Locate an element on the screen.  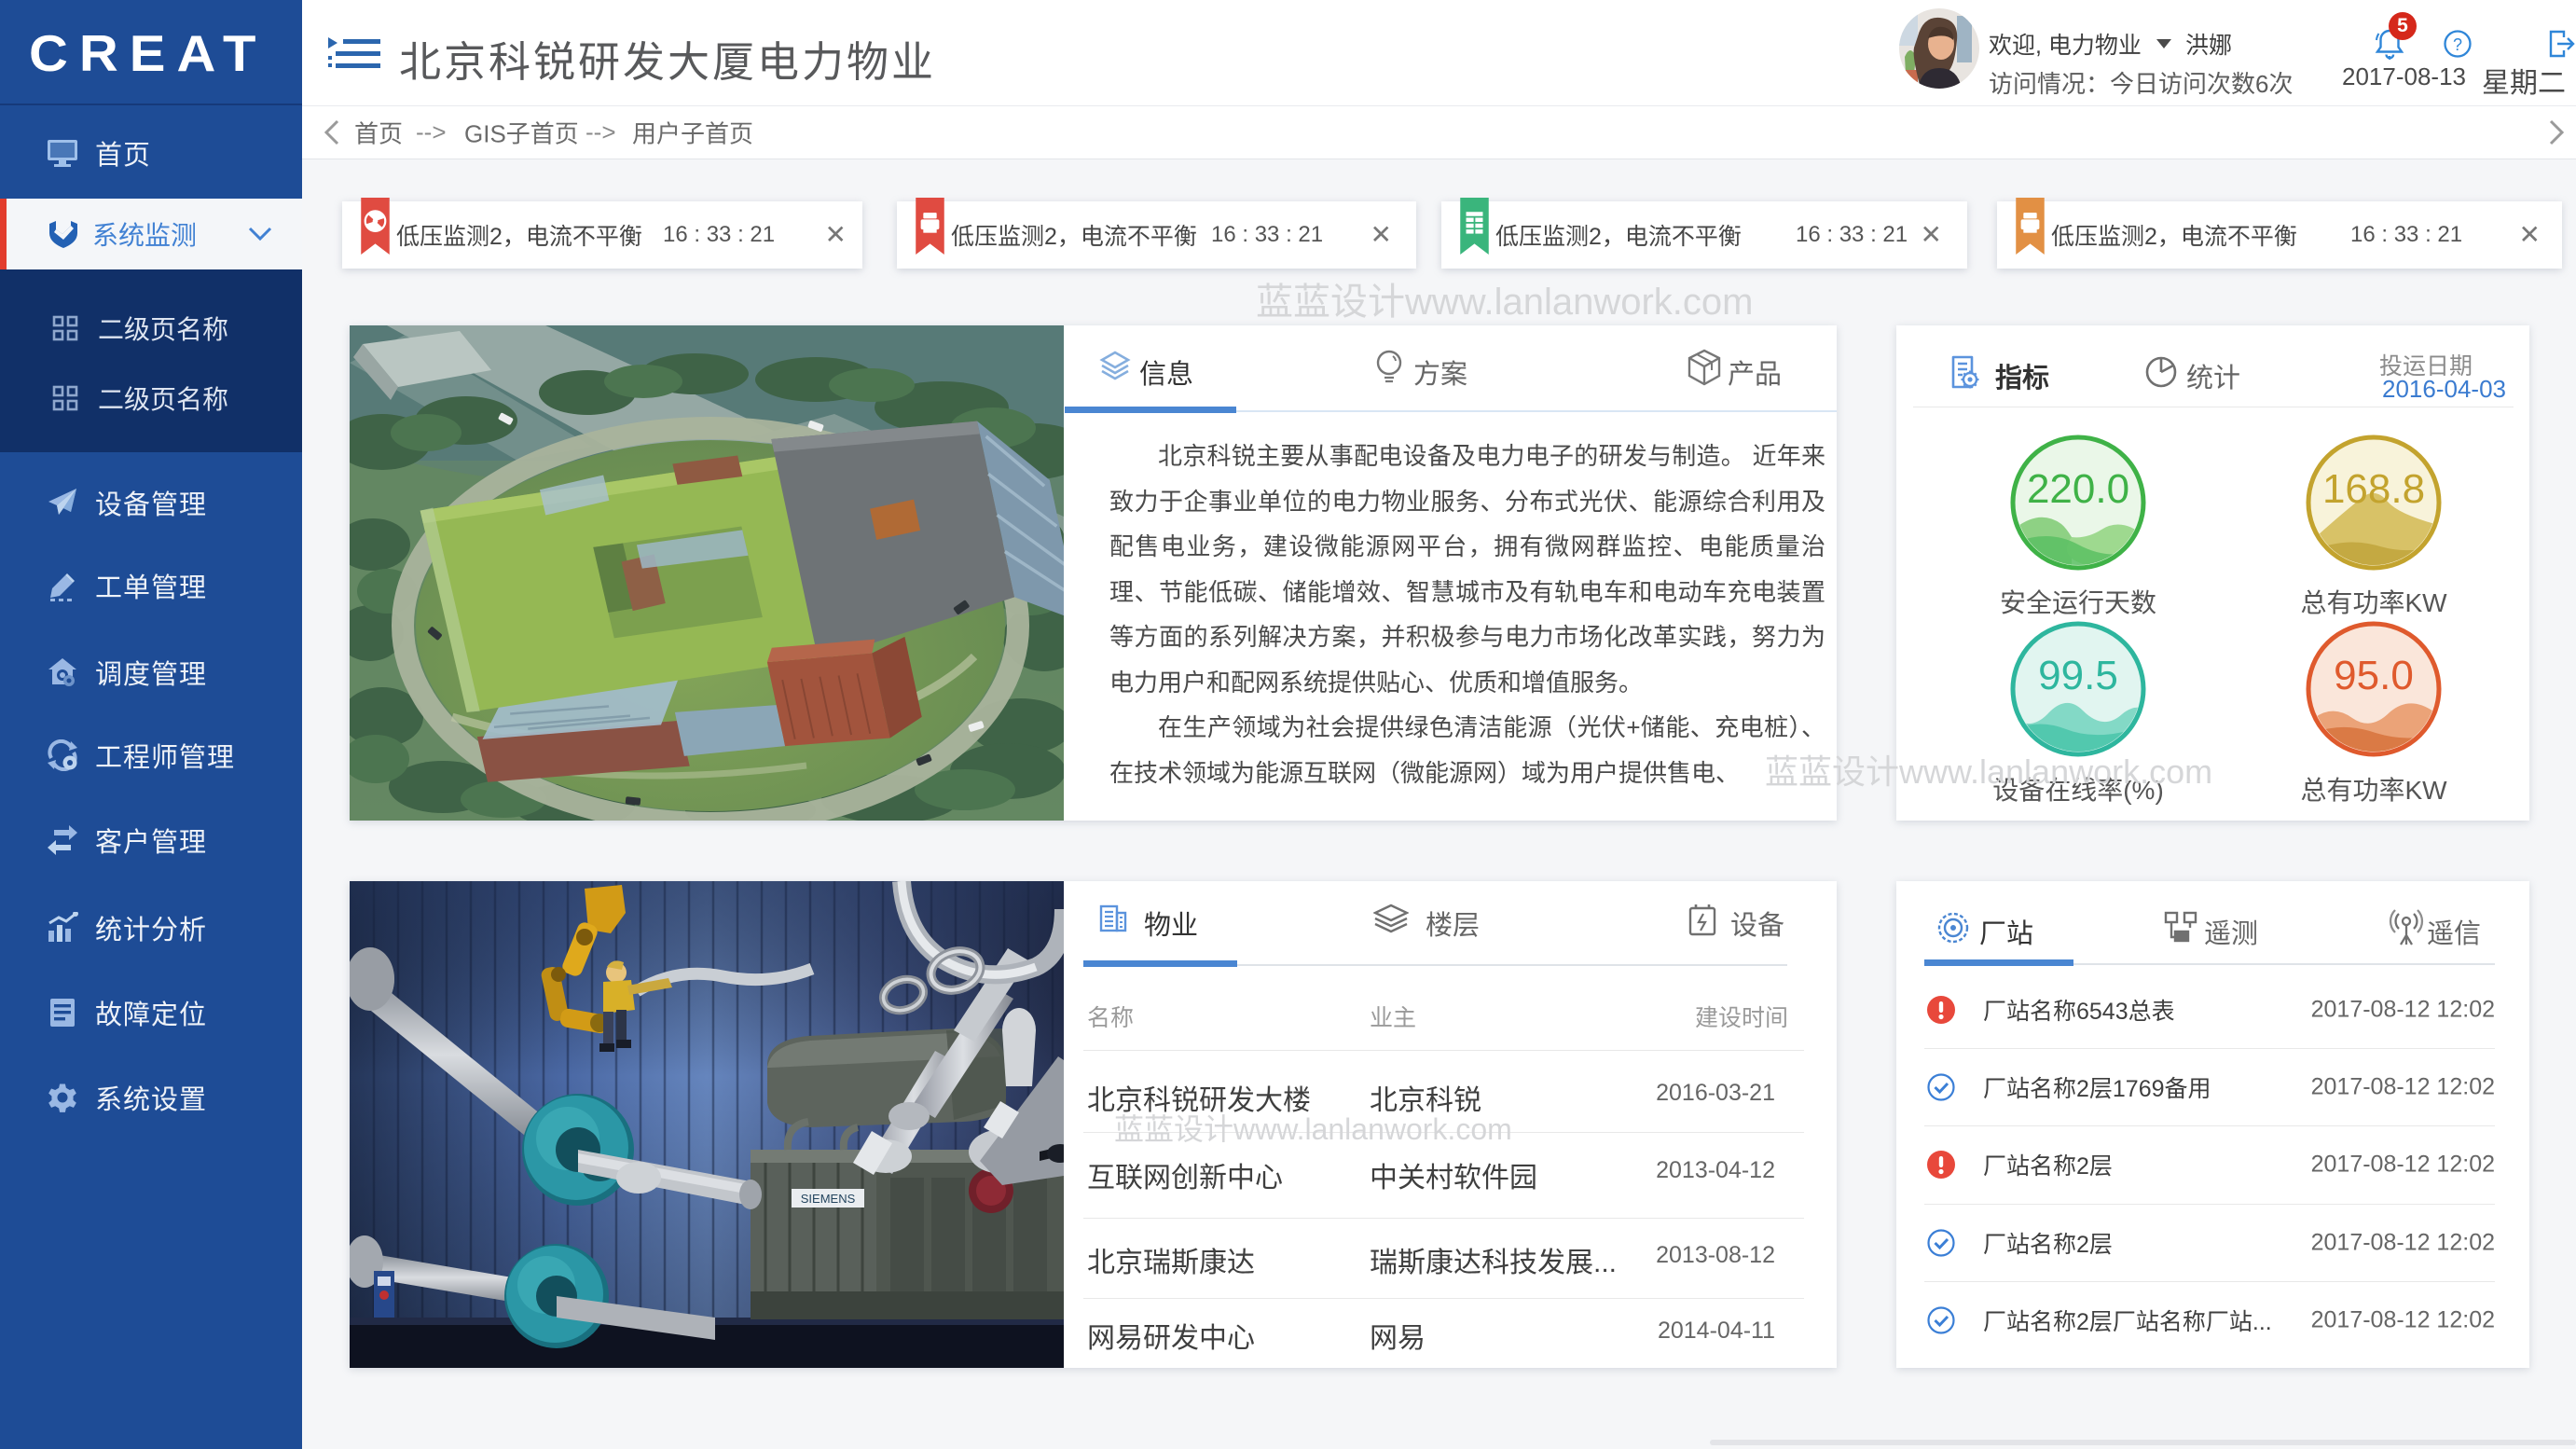
svg-text: 99.5 is located at coordinates (2078, 675).